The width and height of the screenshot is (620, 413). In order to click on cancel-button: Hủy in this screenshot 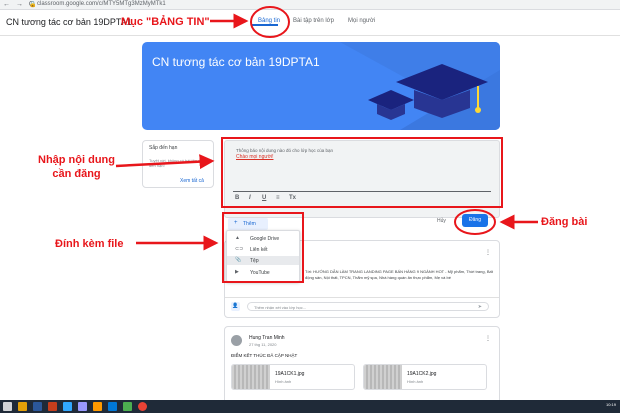, I will do `click(441, 221)`.